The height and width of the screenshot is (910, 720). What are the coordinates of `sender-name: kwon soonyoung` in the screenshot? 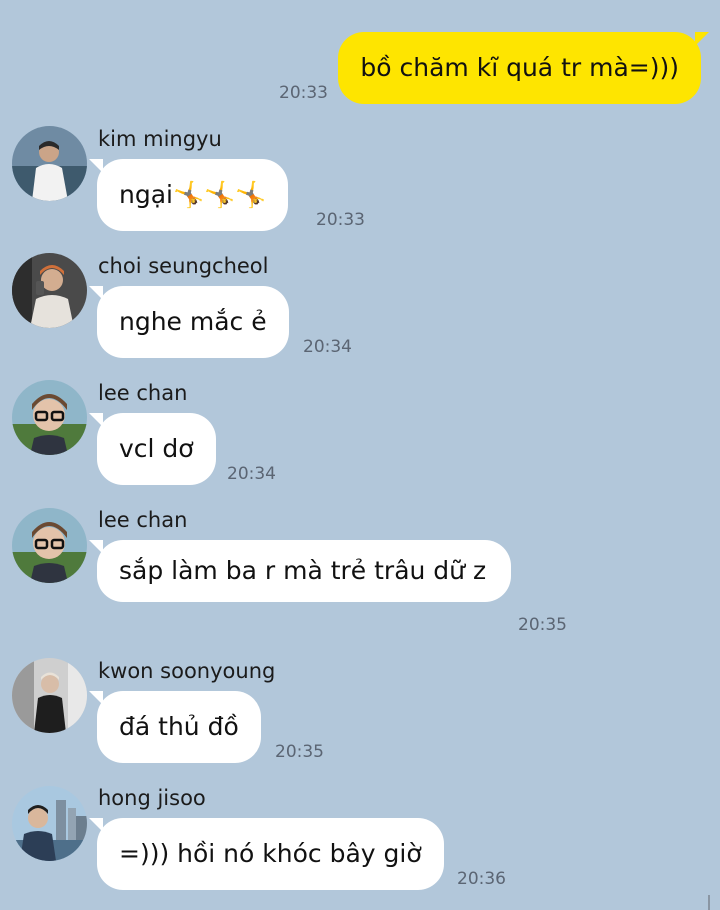 It's located at (187, 671).